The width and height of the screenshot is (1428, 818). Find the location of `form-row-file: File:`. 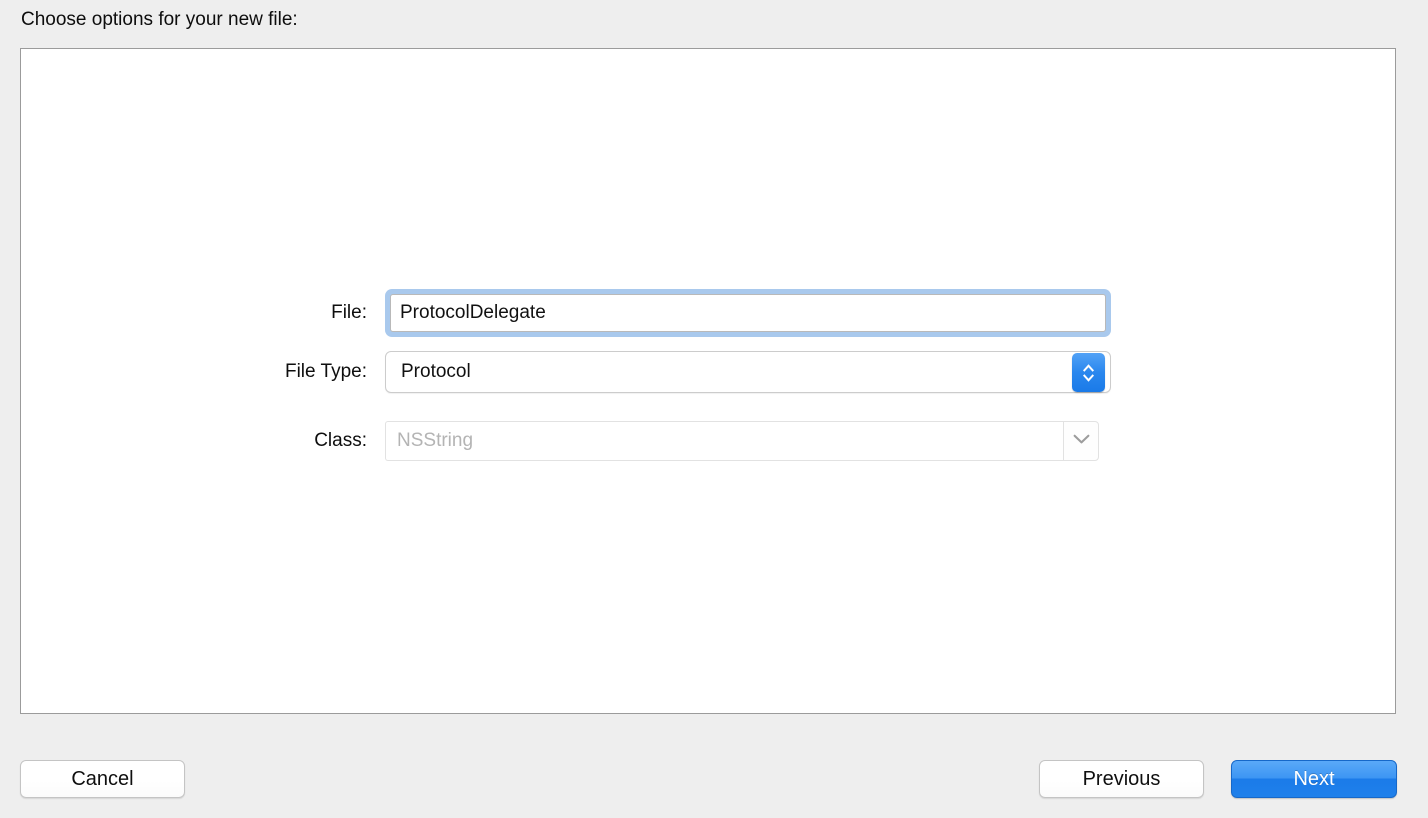

form-row-file: File: is located at coordinates (566, 313).